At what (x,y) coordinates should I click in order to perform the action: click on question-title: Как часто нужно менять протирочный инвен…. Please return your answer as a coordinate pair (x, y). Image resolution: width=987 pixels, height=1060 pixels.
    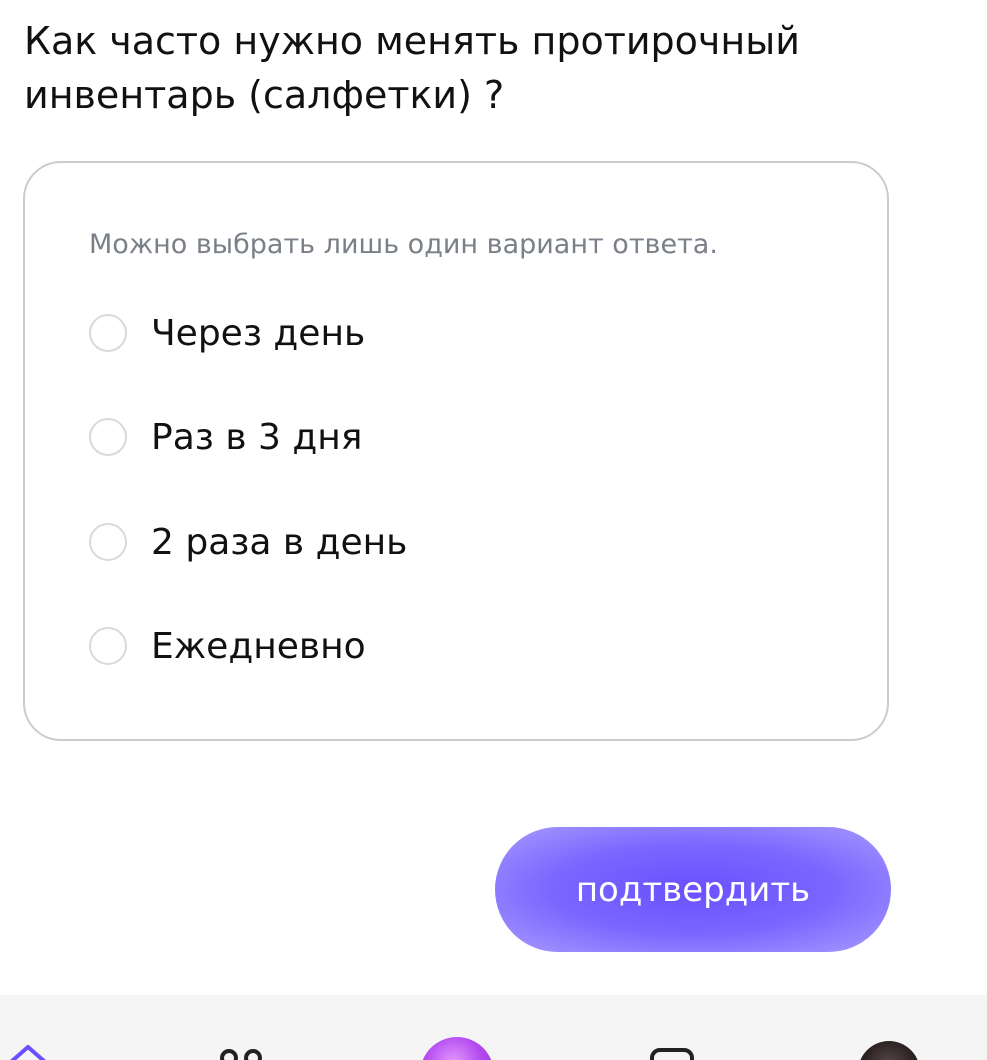
    Looking at the image, I should click on (474, 68).